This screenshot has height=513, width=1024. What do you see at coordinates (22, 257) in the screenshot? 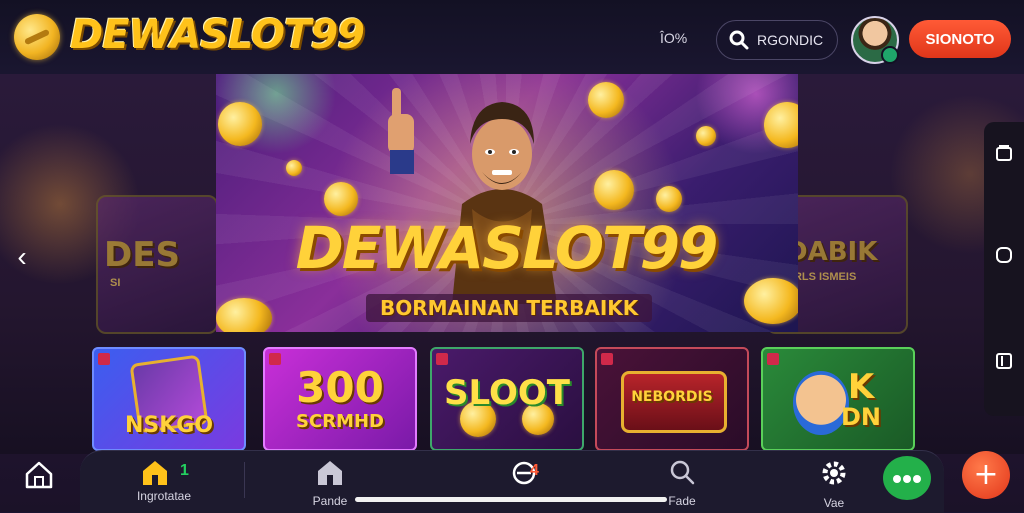
I see `chevron-left-icon: ‹` at bounding box center [22, 257].